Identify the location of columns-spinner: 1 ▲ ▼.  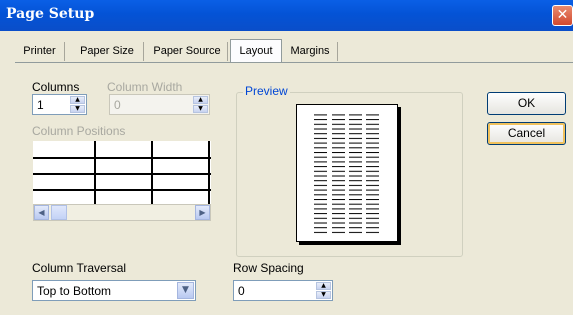
(59, 104).